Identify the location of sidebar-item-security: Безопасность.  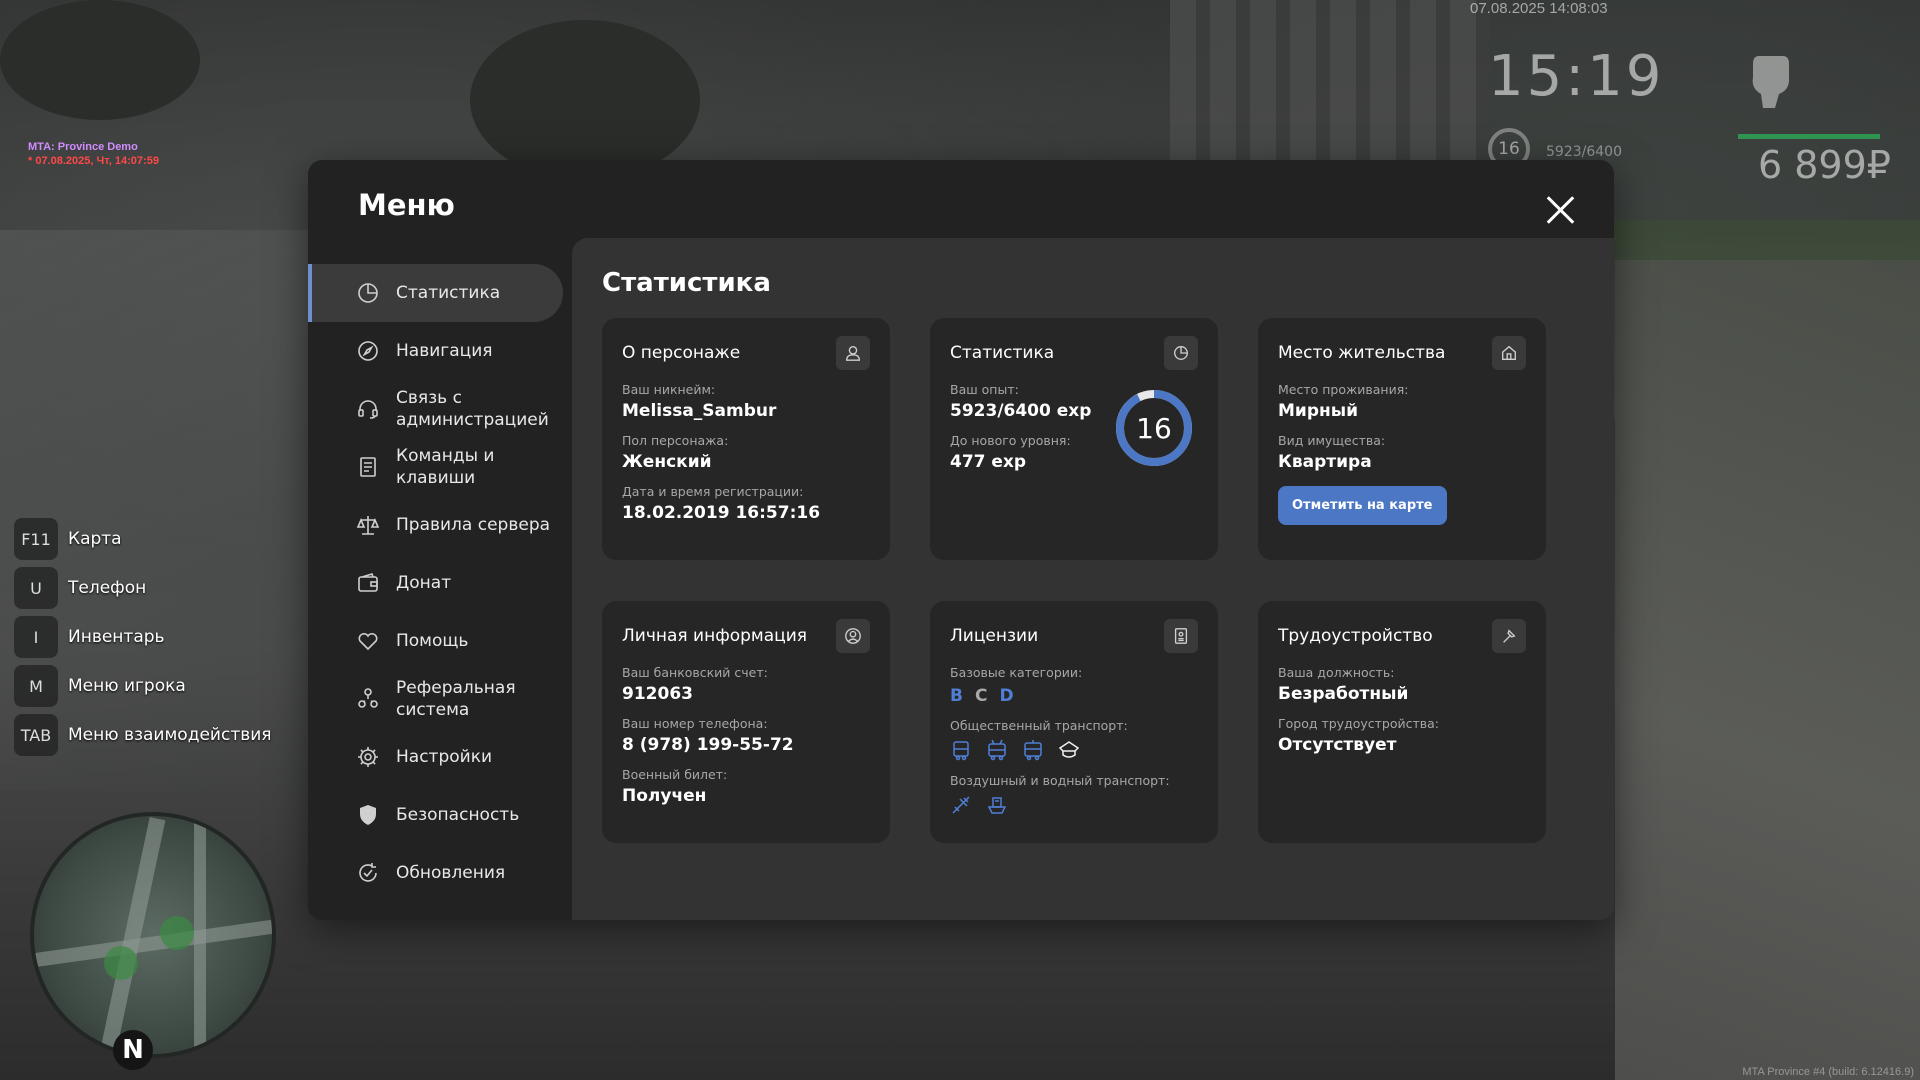
(435, 815).